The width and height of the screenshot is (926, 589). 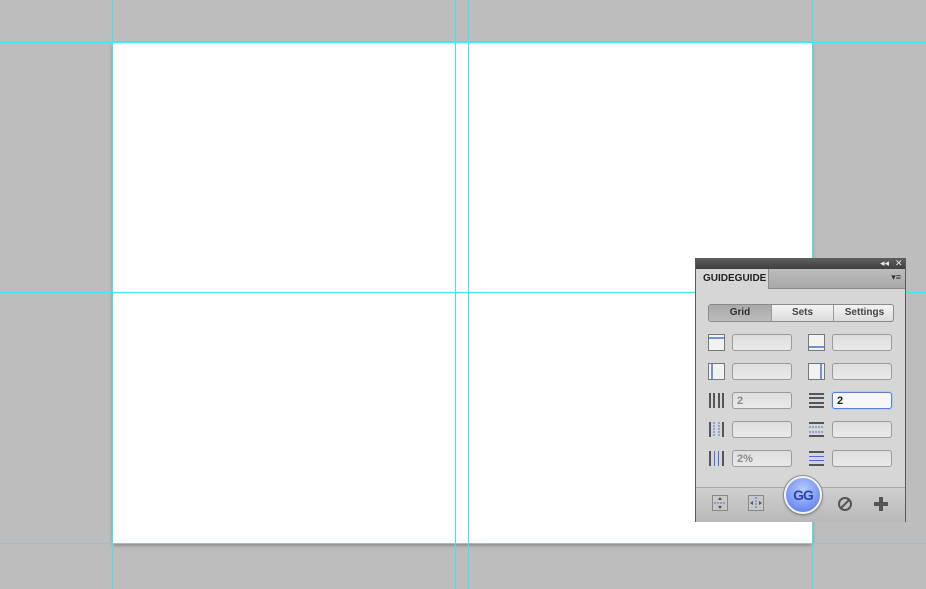 What do you see at coordinates (862, 371) in the screenshot?
I see `right-margin-field` at bounding box center [862, 371].